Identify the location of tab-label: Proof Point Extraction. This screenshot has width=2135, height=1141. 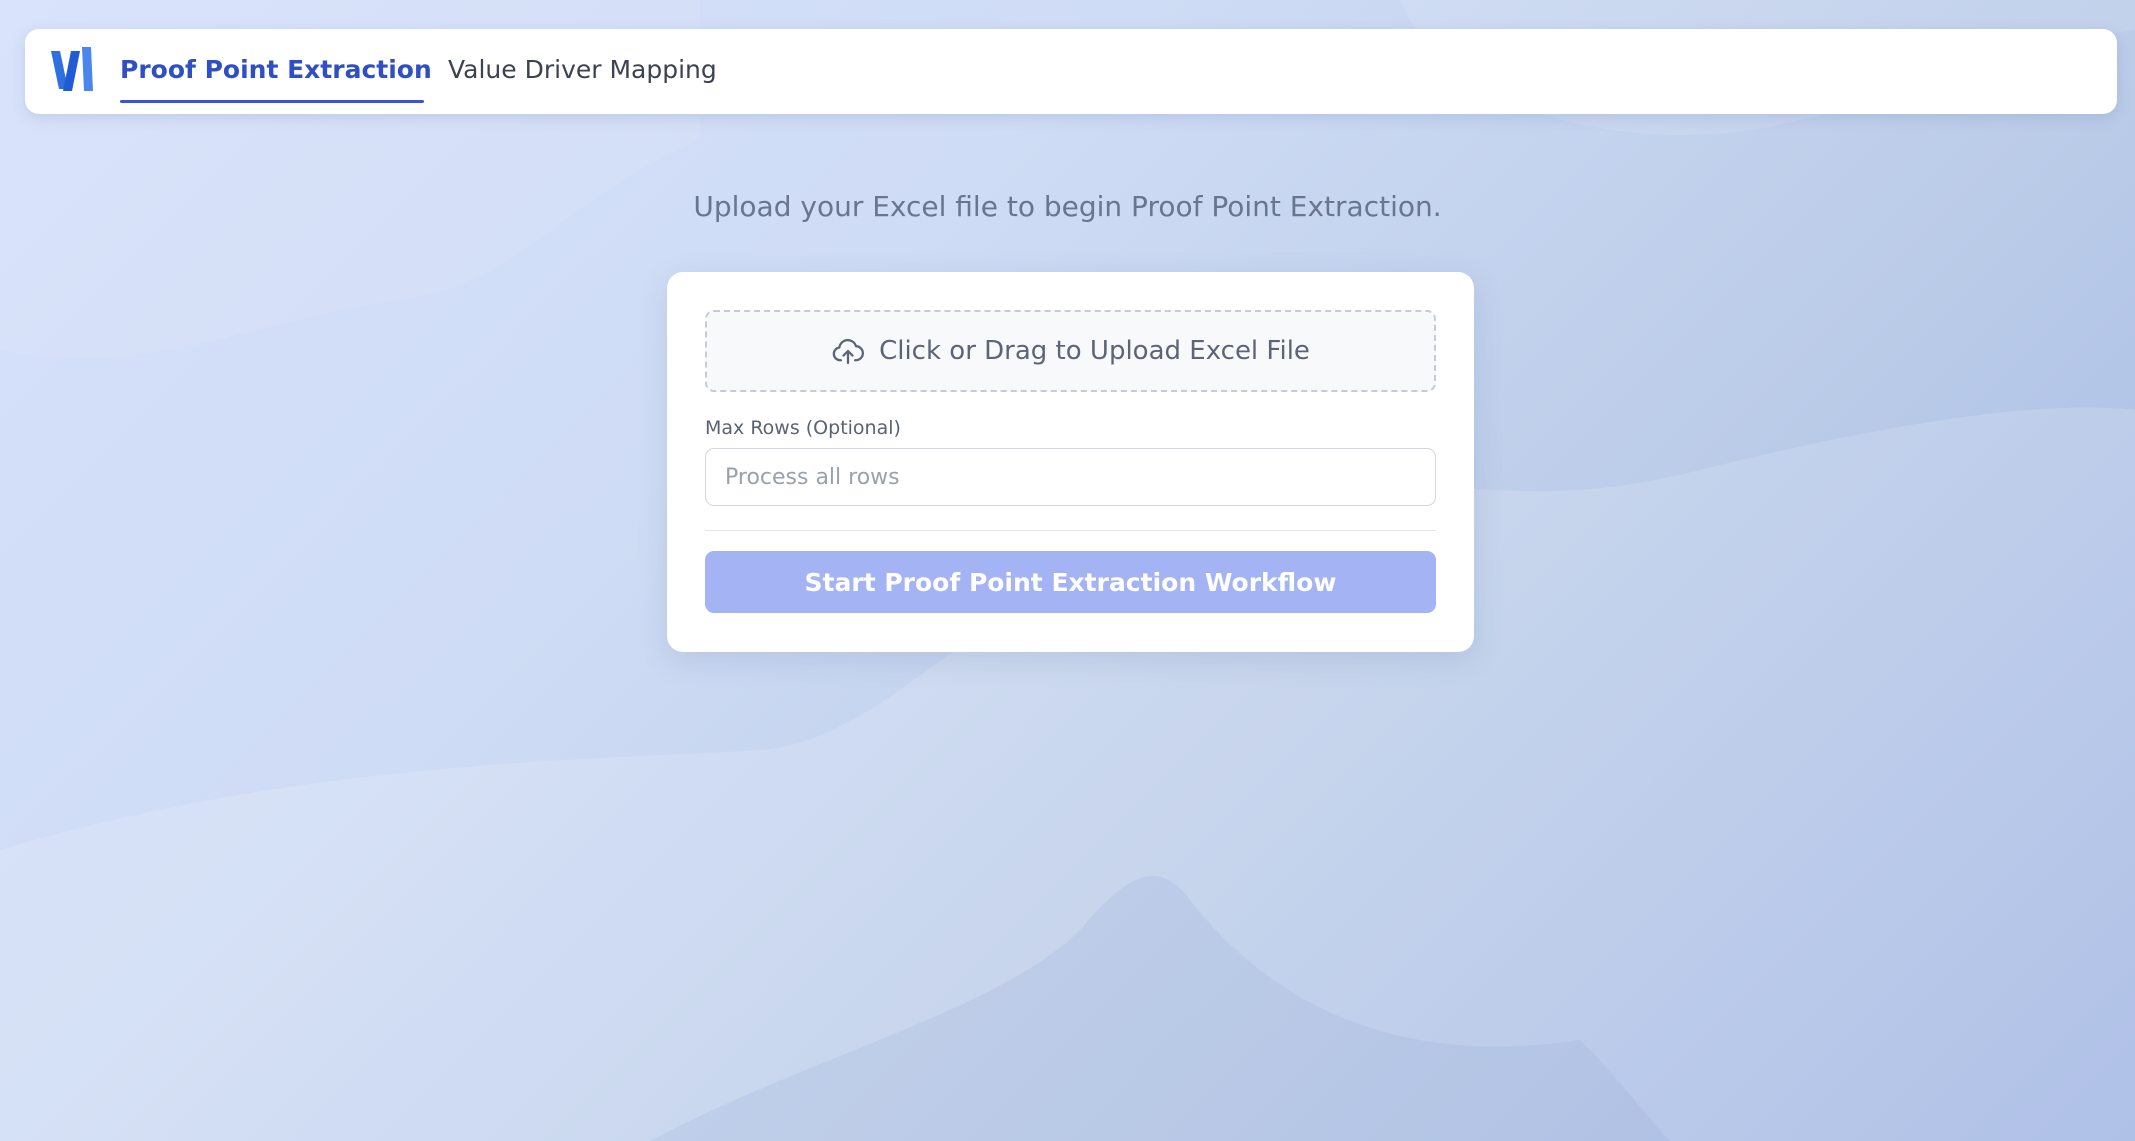
(276, 69).